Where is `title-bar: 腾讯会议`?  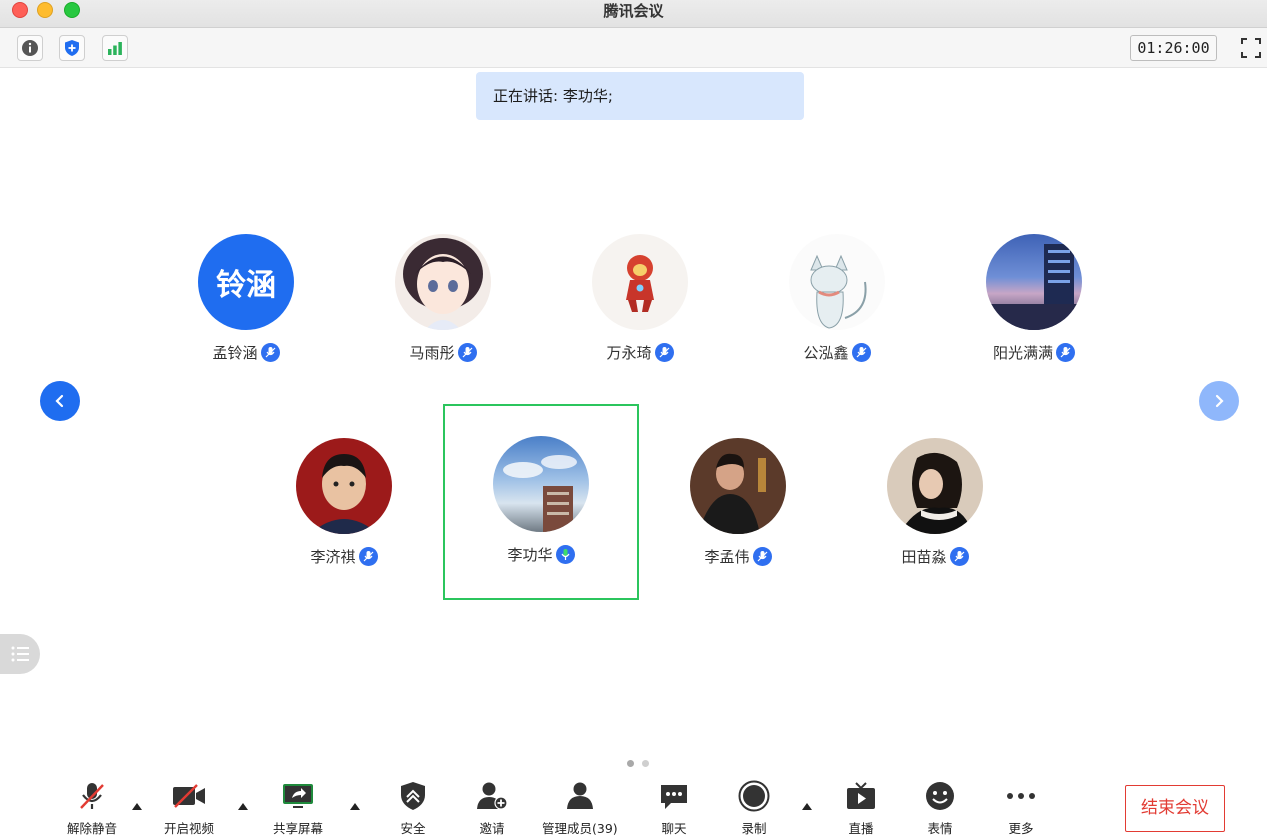
title-bar: 腾讯会议 is located at coordinates (633, 14).